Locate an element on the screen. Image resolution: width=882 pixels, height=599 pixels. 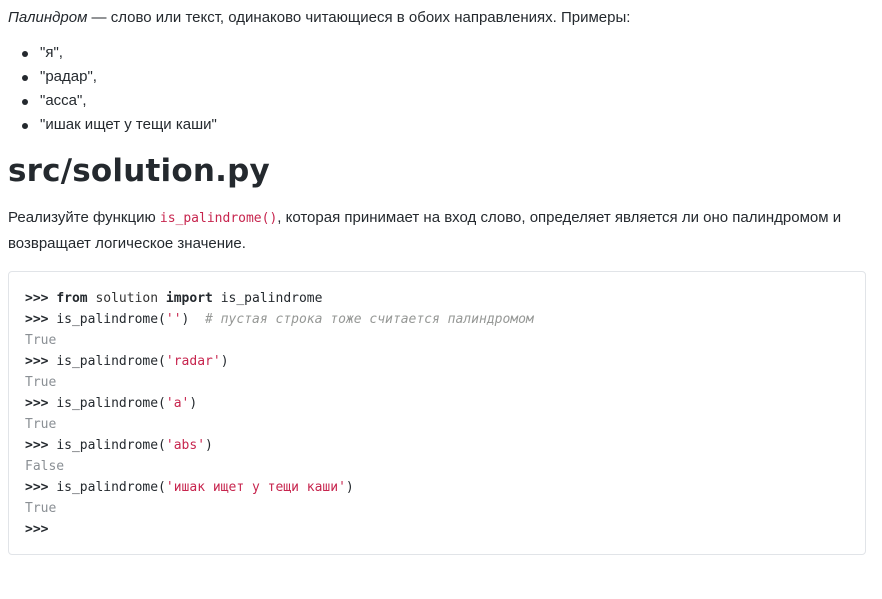
string-arg: 'ишак ищет у тещи каши' is located at coordinates (255, 487).